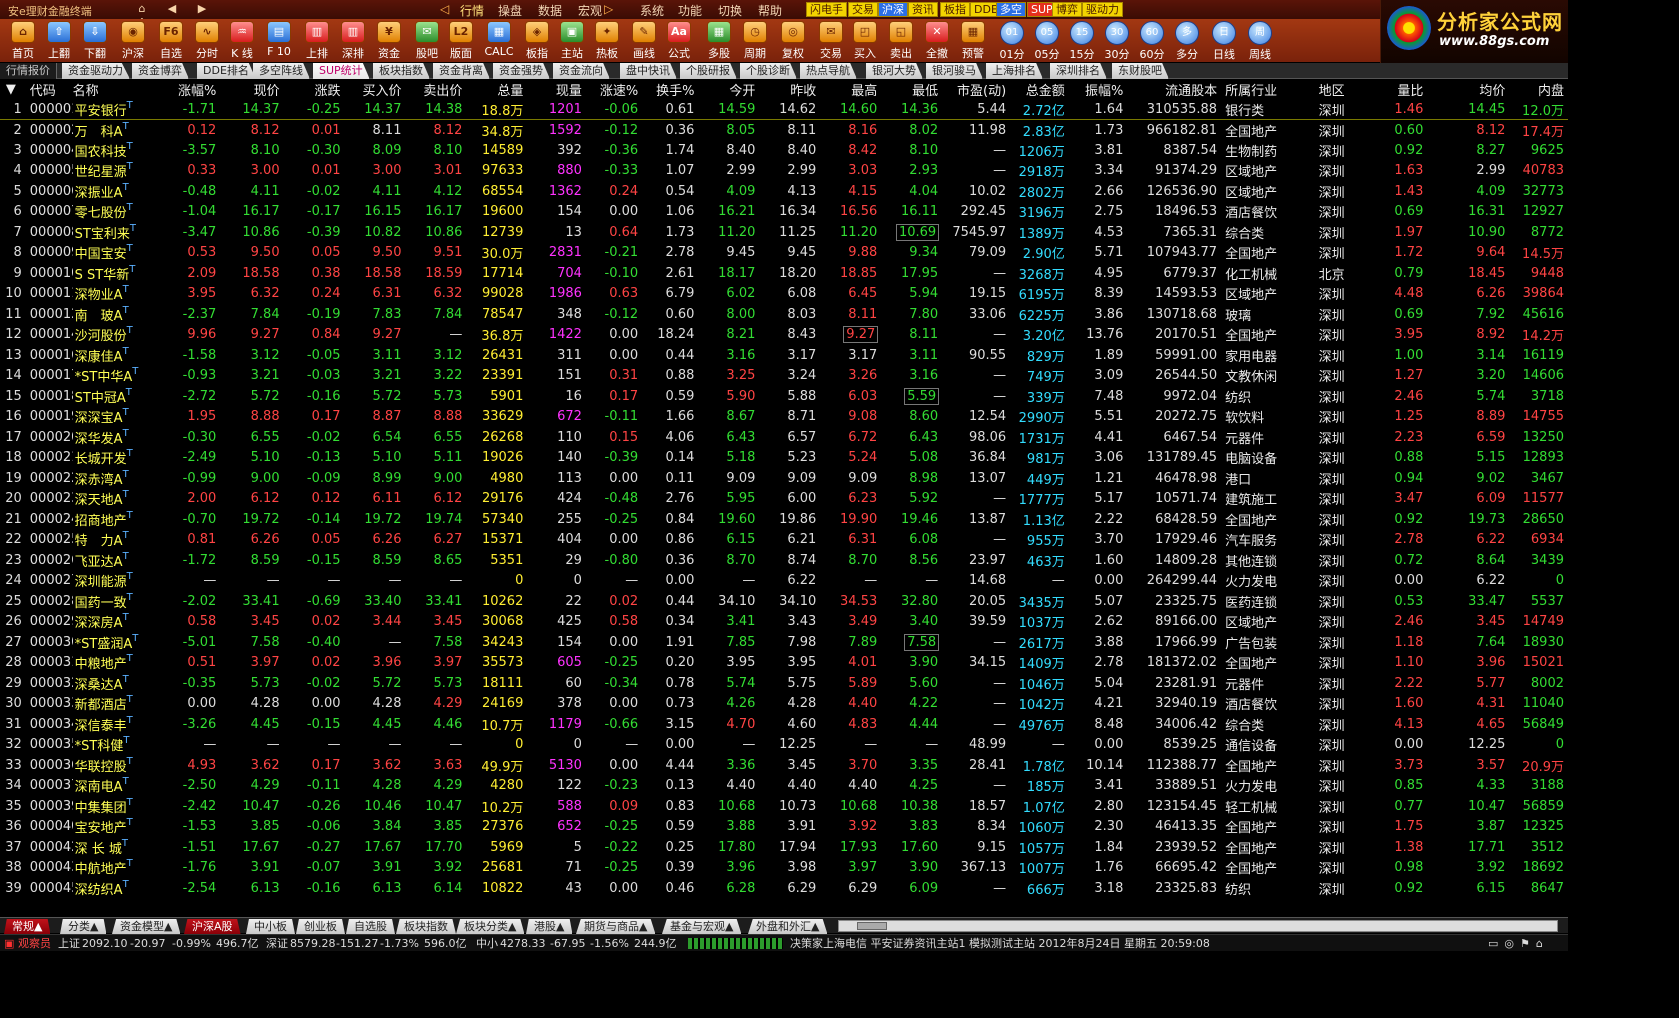 This screenshot has height=1018, width=1679. What do you see at coordinates (172, 9) in the screenshot?
I see `back-icon: ◀` at bounding box center [172, 9].